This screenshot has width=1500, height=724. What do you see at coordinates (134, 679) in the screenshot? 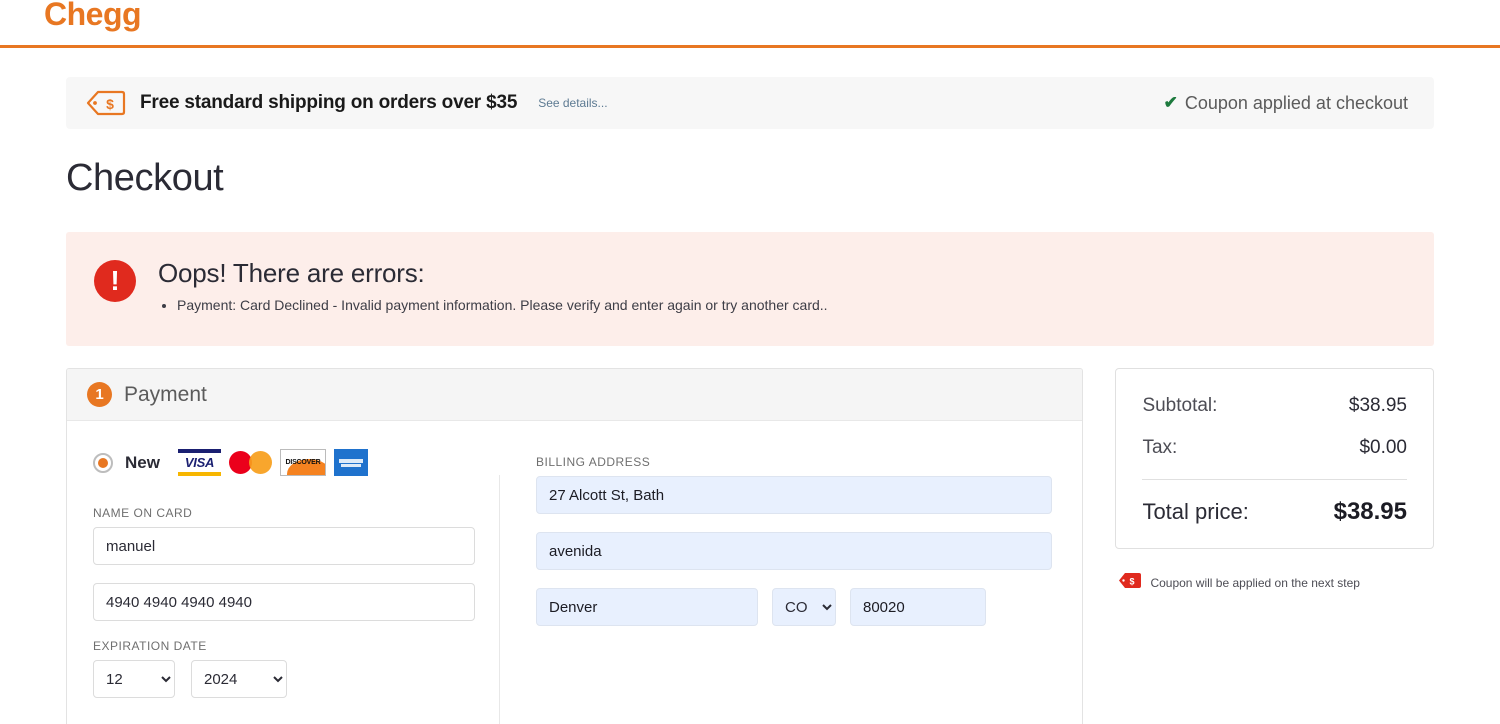
I see `expiration-month-select: 12` at bounding box center [134, 679].